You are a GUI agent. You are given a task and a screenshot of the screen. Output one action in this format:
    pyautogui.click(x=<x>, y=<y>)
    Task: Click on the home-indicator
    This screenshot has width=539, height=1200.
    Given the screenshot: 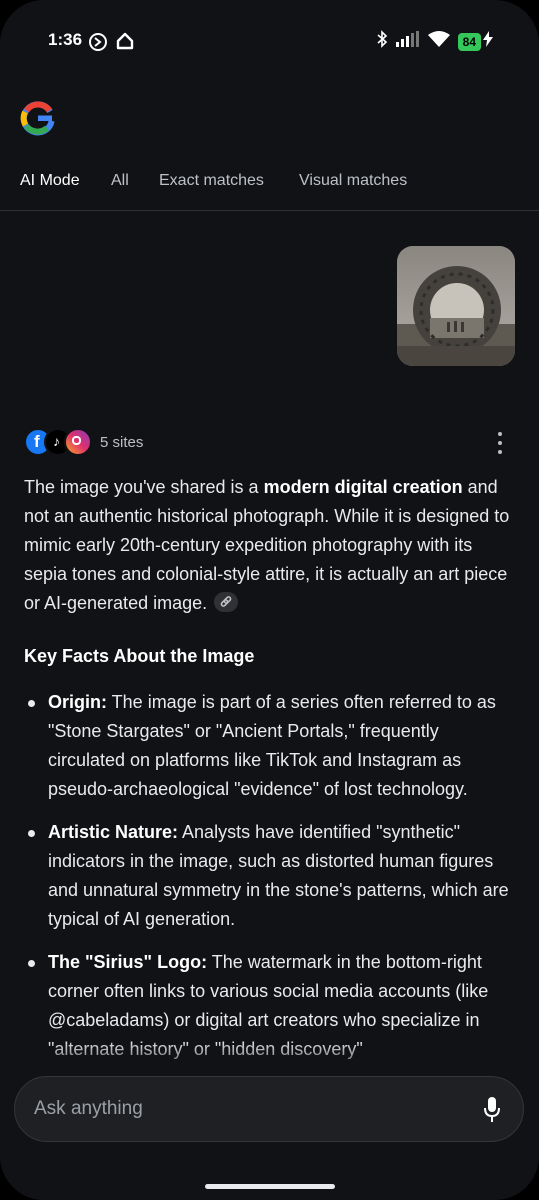 What is the action you would take?
    pyautogui.click(x=270, y=1186)
    